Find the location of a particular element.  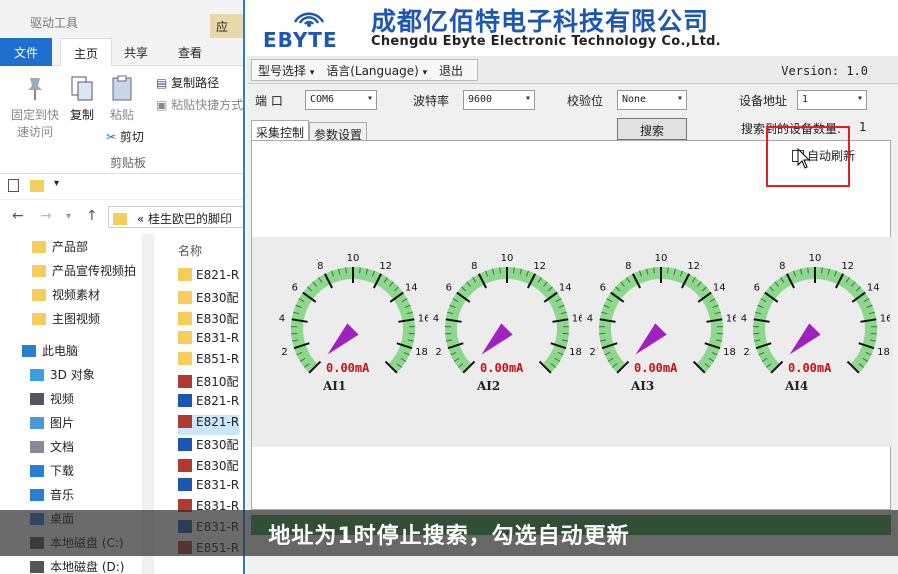

wifi-signal-icon is located at coordinates (309, 19).